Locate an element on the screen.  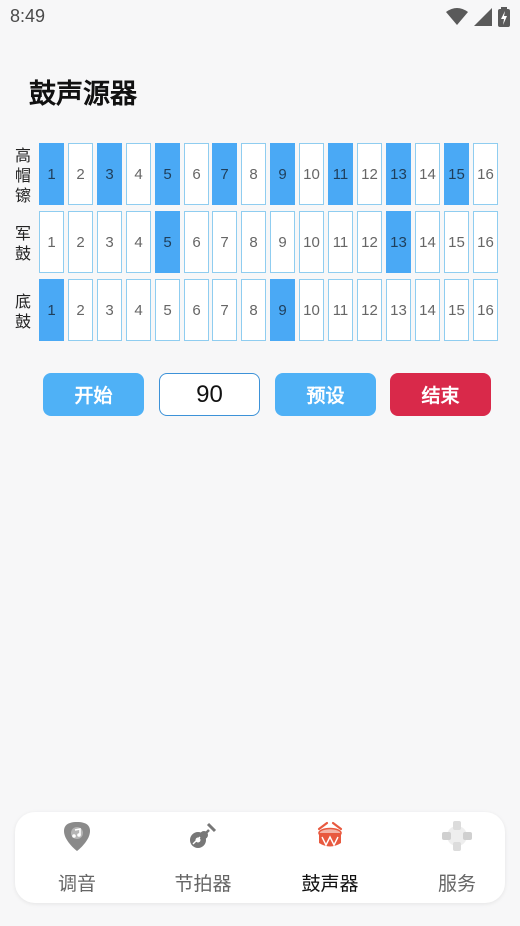
track-label-kick: 底 鼓 is located at coordinates (23, 312).